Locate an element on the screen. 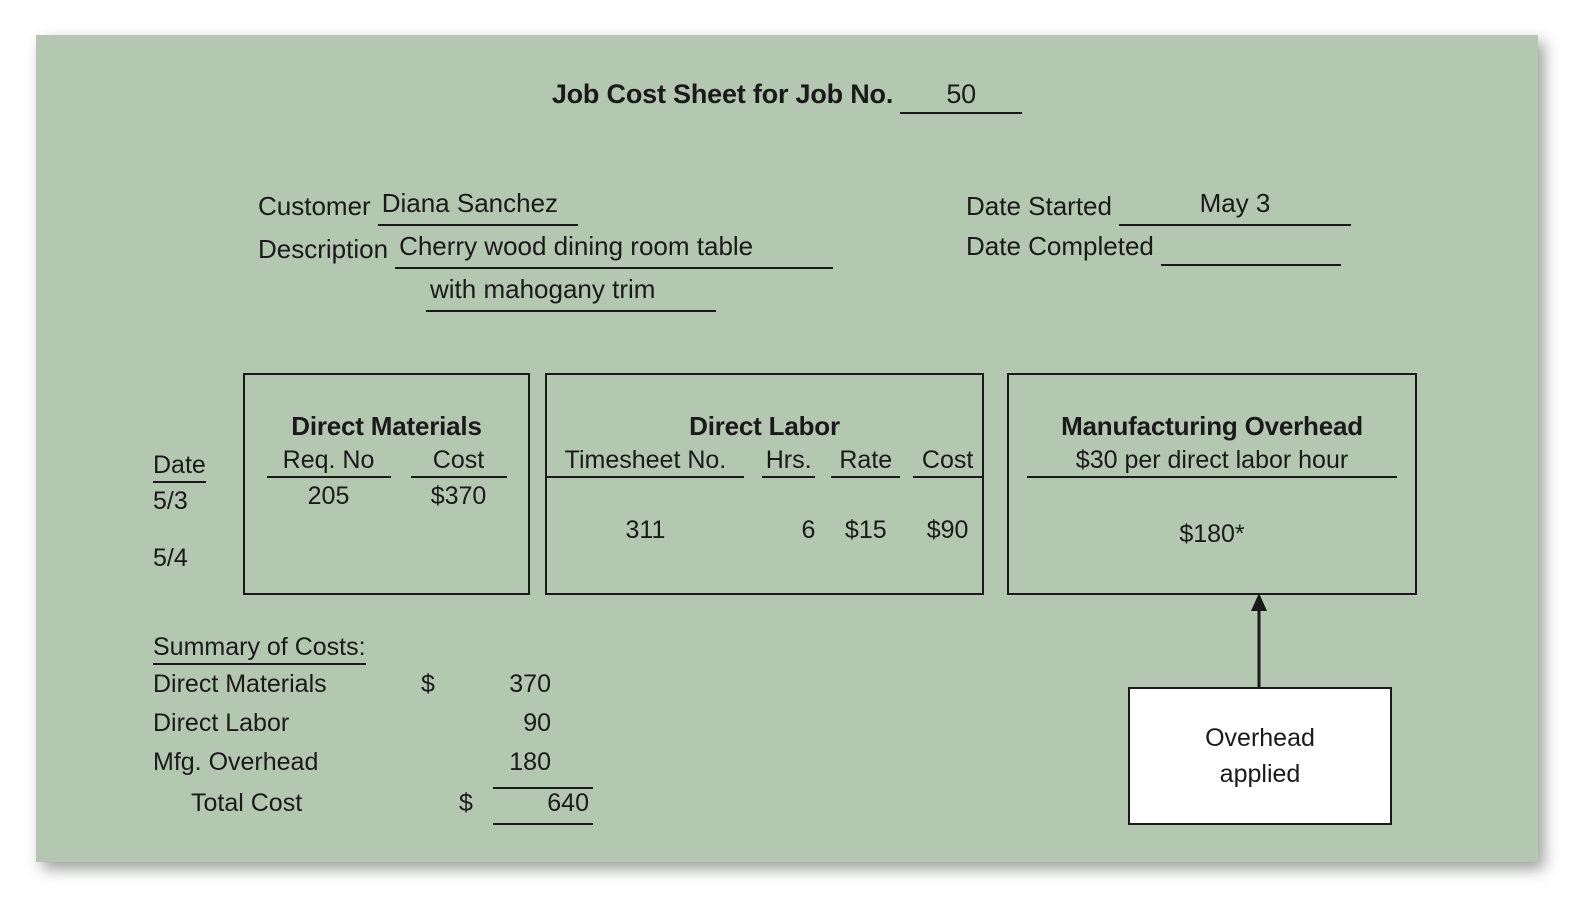 This screenshot has width=1576, height=903. dl-col-rate: Rate is located at coordinates (866, 462).